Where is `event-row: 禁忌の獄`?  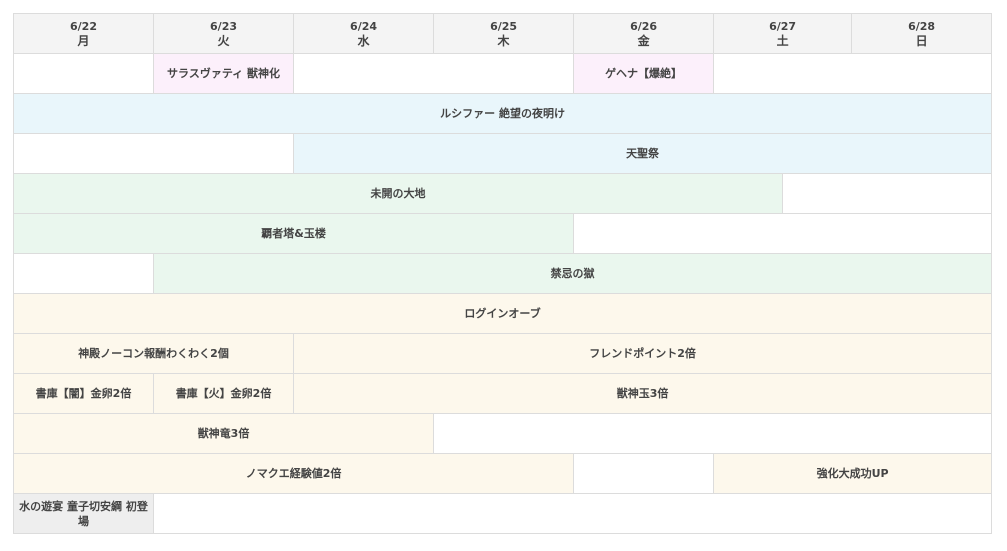
event-row: 禁忌の獄 is located at coordinates (502, 273).